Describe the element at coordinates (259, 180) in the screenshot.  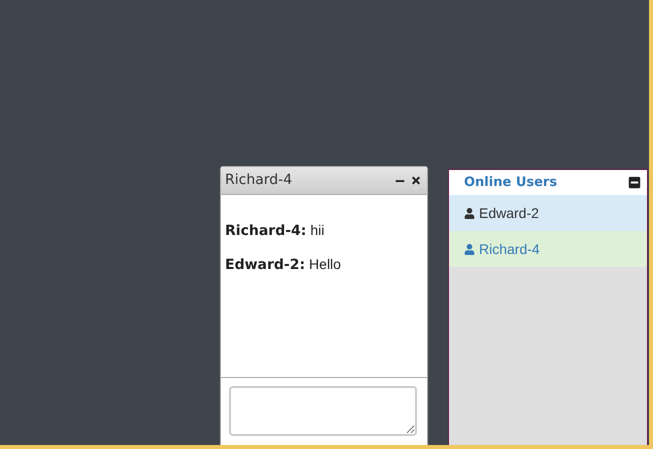
I see `window-title: Richard-4` at that location.